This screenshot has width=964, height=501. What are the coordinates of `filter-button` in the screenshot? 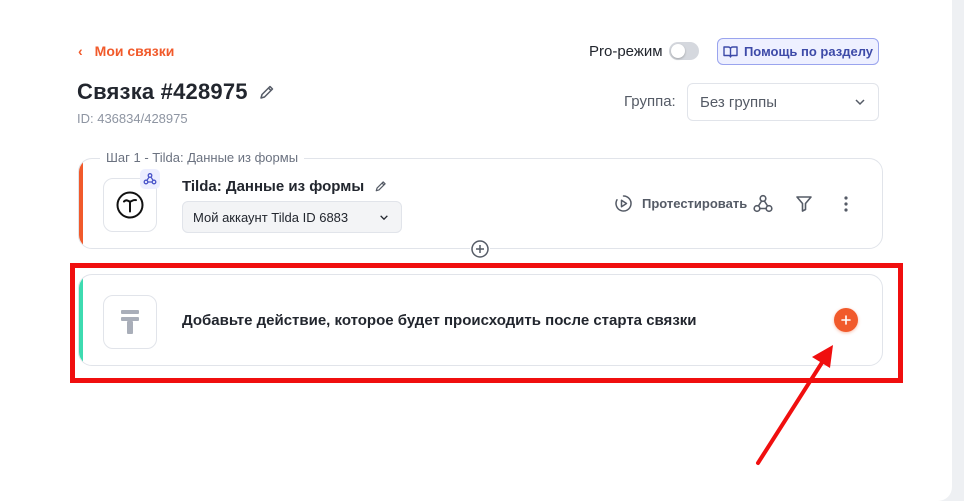 It's located at (804, 203).